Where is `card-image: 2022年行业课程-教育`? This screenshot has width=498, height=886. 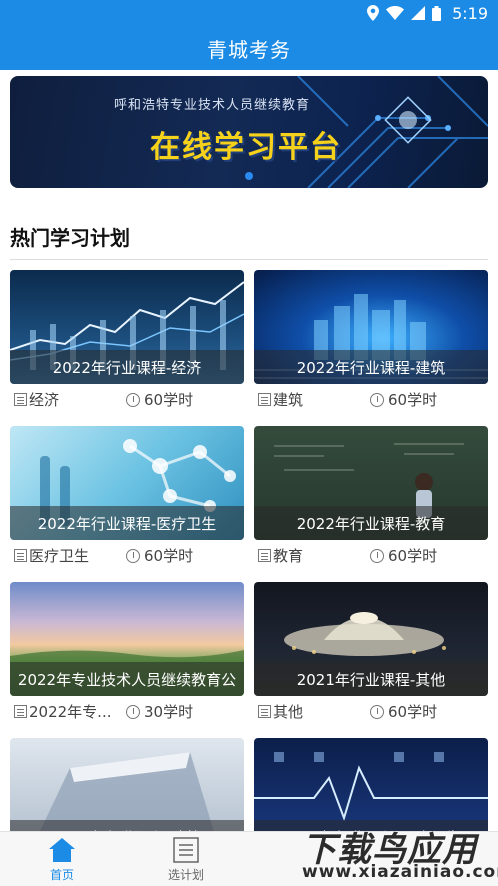 card-image: 2022年行业课程-教育 is located at coordinates (371, 483).